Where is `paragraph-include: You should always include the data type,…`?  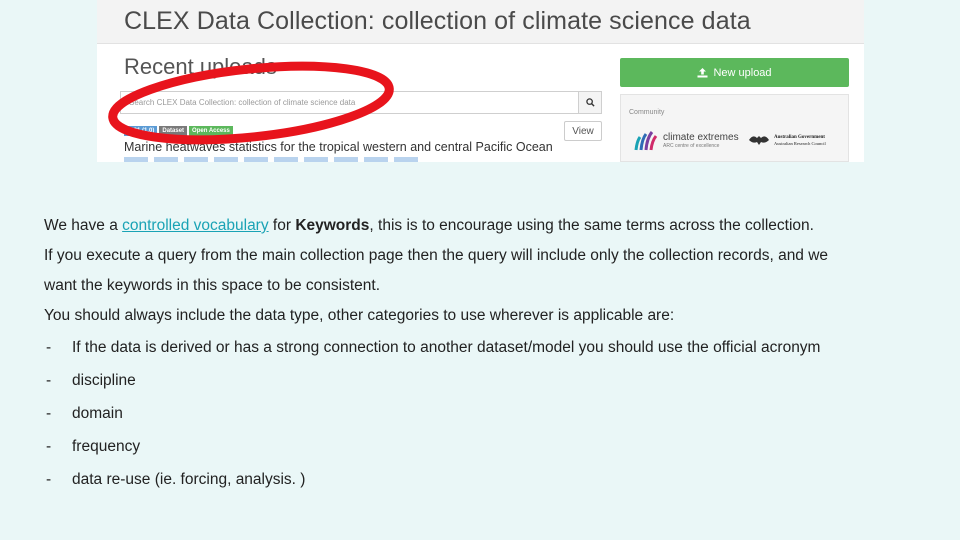
paragraph-include: You should always include the data type,… is located at coordinates (359, 315).